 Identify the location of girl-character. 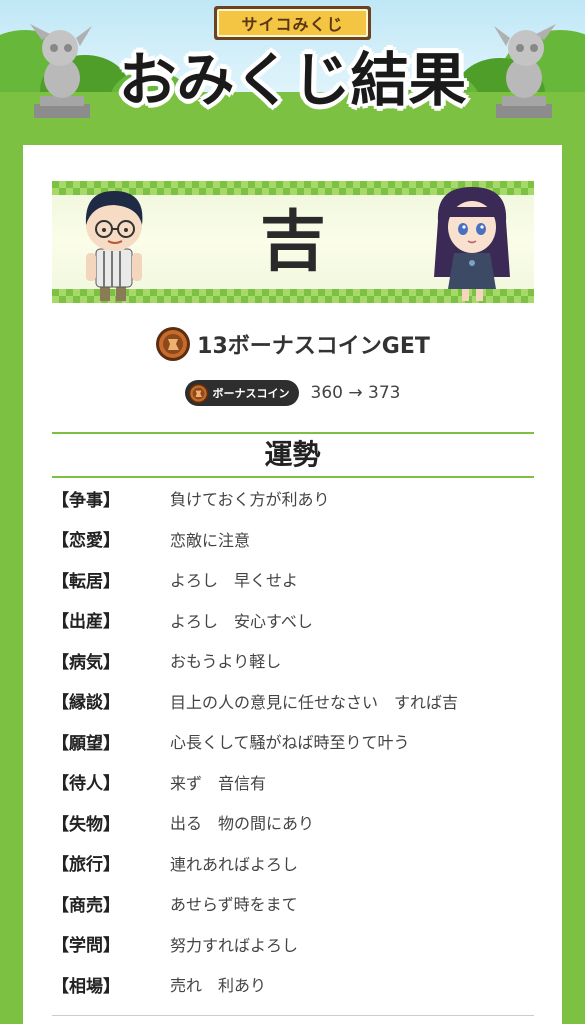
(472, 244).